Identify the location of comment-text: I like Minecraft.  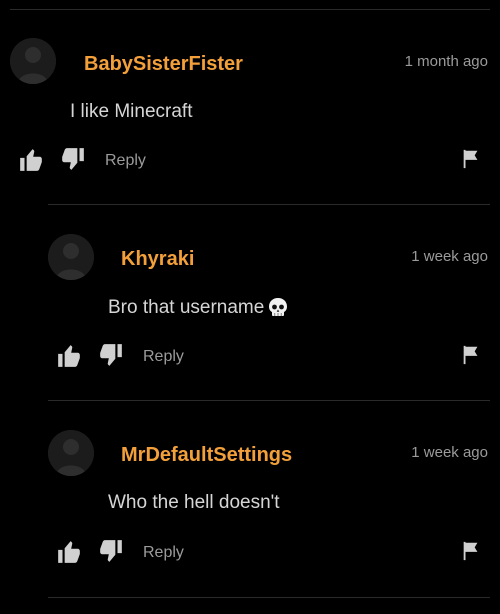
(131, 111).